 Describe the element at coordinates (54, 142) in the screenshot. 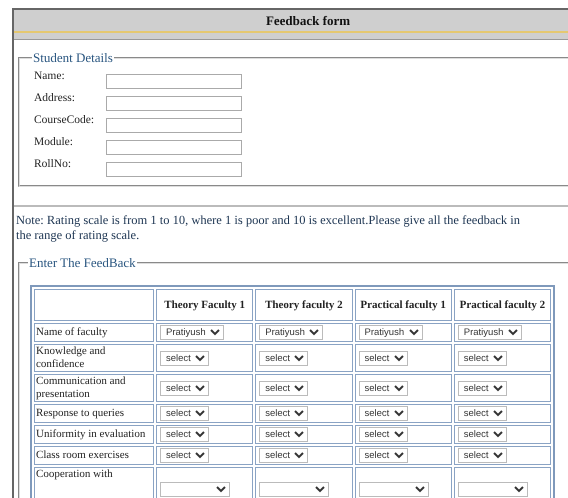

I see `field-label: Module:` at that location.